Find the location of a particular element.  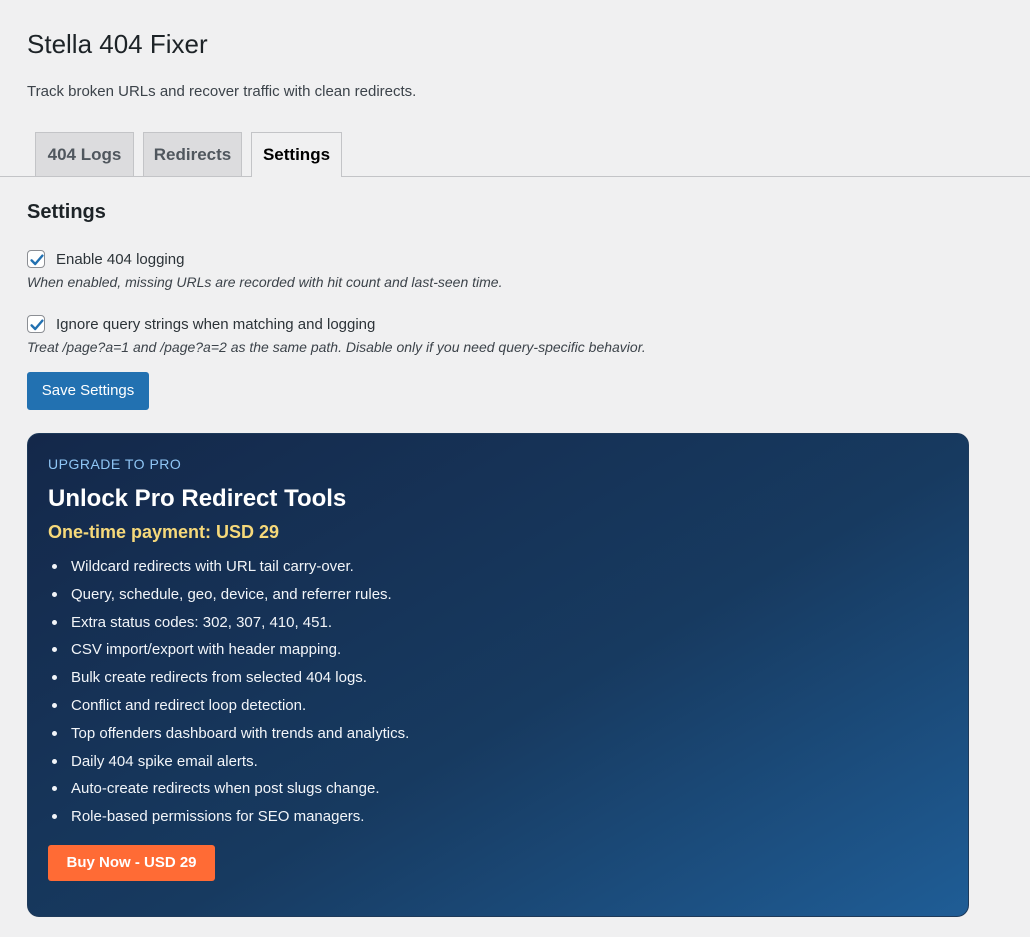

promo-eyebrow: UPGRADE TO PRO is located at coordinates (115, 464).